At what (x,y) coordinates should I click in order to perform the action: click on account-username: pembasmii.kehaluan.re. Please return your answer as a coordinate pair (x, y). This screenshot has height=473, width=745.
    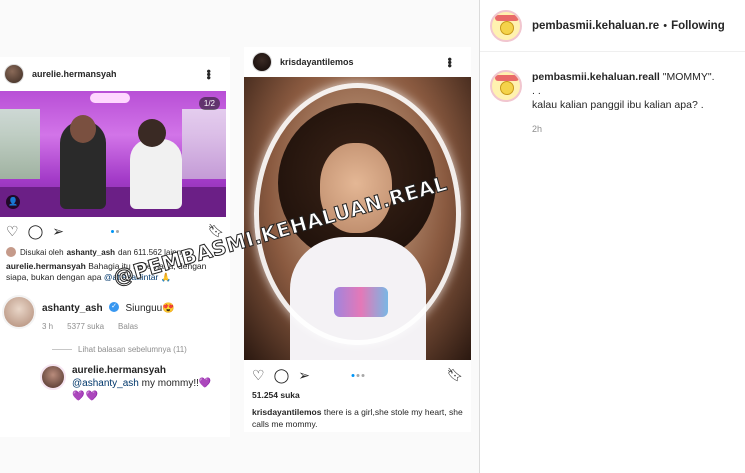
    Looking at the image, I should click on (595, 26).